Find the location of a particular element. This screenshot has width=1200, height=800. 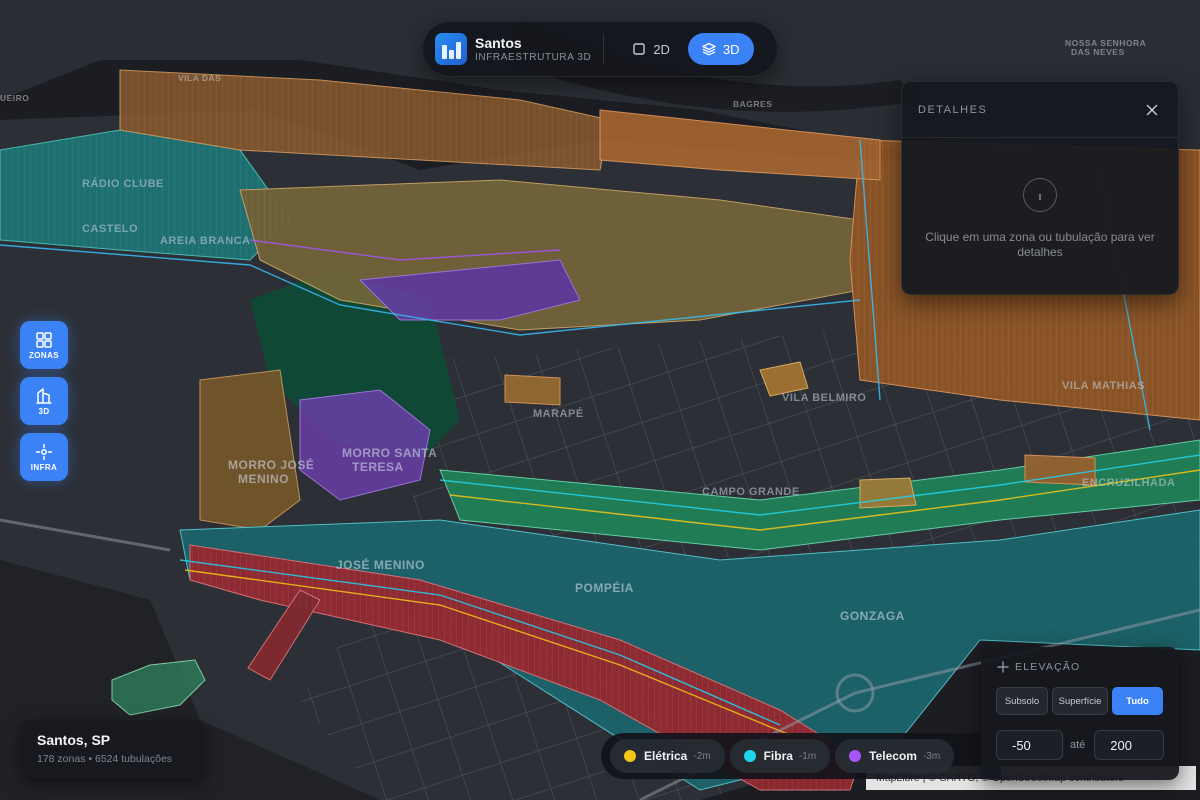

elevation-header: ELEVAÇÃO is located at coordinates (1080, 667).